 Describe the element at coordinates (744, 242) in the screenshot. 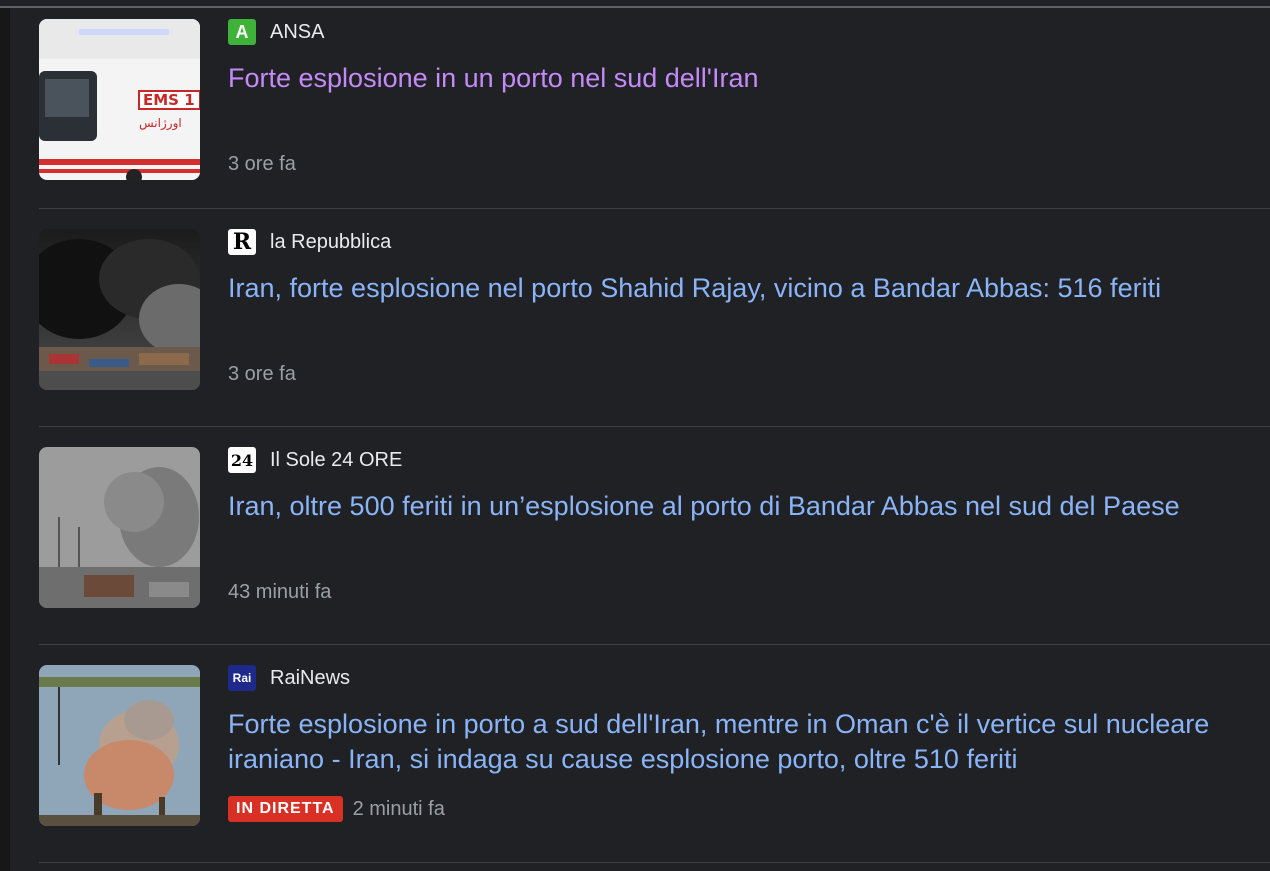

I see `article-source: R la Repubblica` at that location.